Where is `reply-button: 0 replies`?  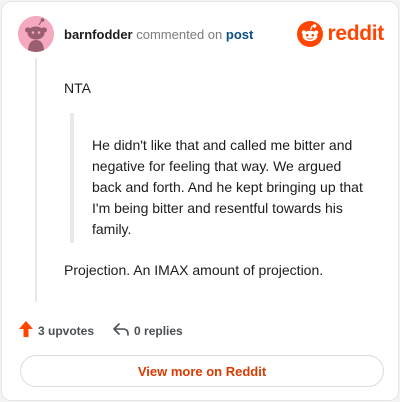
reply-button: 0 replies is located at coordinates (147, 330).